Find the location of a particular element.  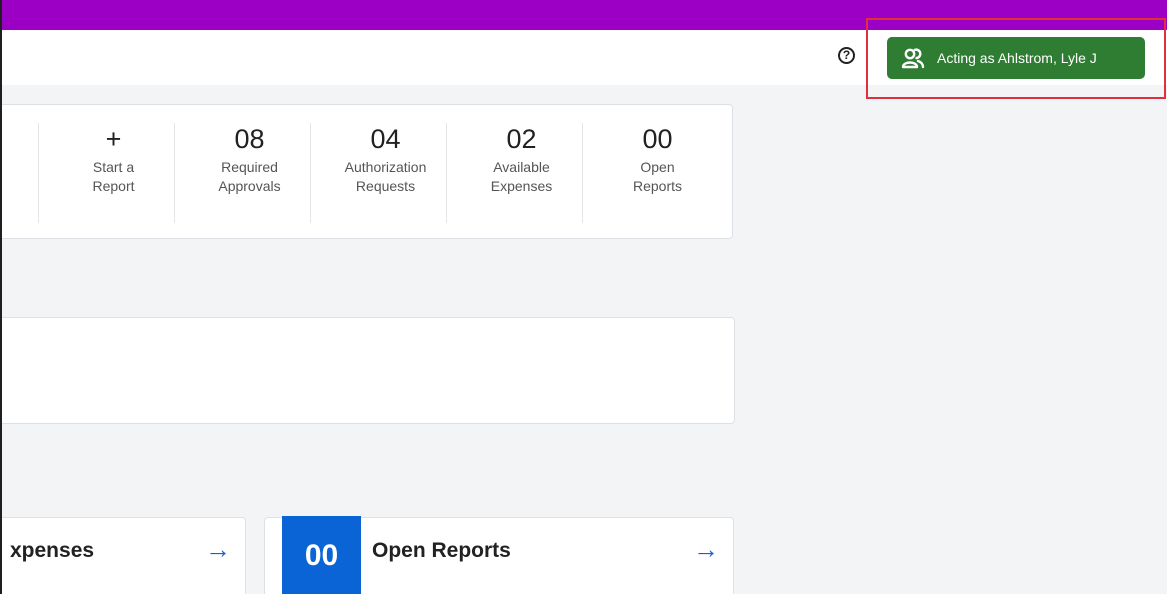

card-title: Open Reports is located at coordinates (441, 550).